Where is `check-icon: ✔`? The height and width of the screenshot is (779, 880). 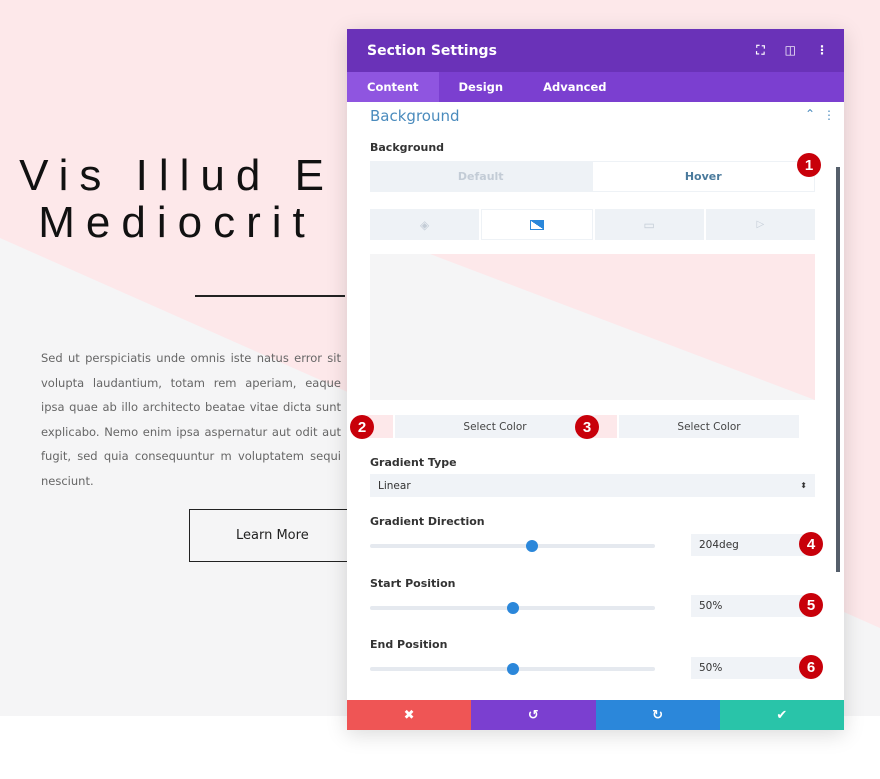
check-icon: ✔ is located at coordinates (782, 715).